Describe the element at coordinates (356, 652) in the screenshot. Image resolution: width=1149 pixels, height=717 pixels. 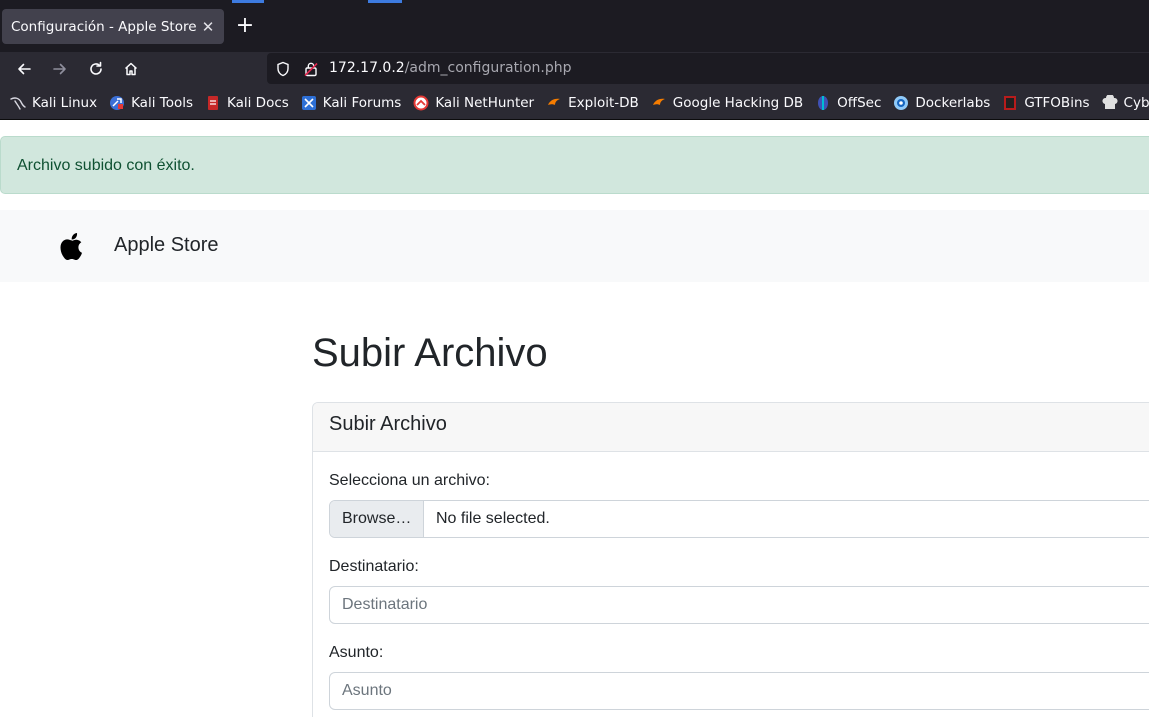
I see `subject-label: Asunto:` at that location.